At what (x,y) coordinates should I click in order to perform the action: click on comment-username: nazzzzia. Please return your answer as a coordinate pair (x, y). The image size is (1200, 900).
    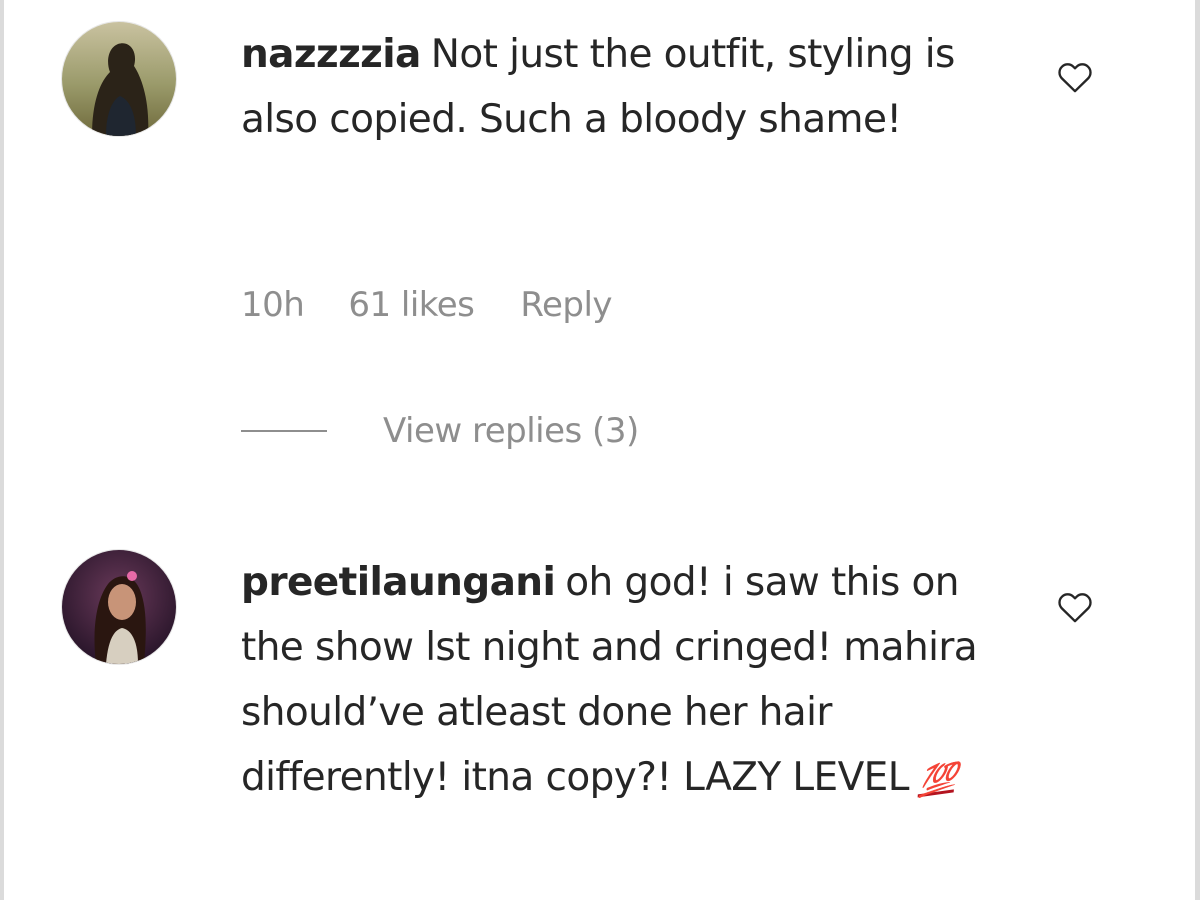
    Looking at the image, I should click on (331, 54).